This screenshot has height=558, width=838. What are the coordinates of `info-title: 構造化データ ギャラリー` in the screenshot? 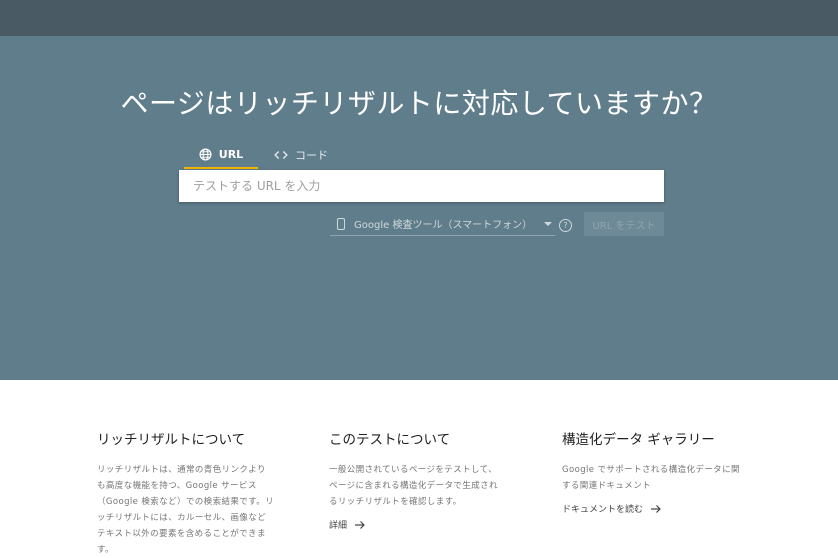 It's located at (638, 440).